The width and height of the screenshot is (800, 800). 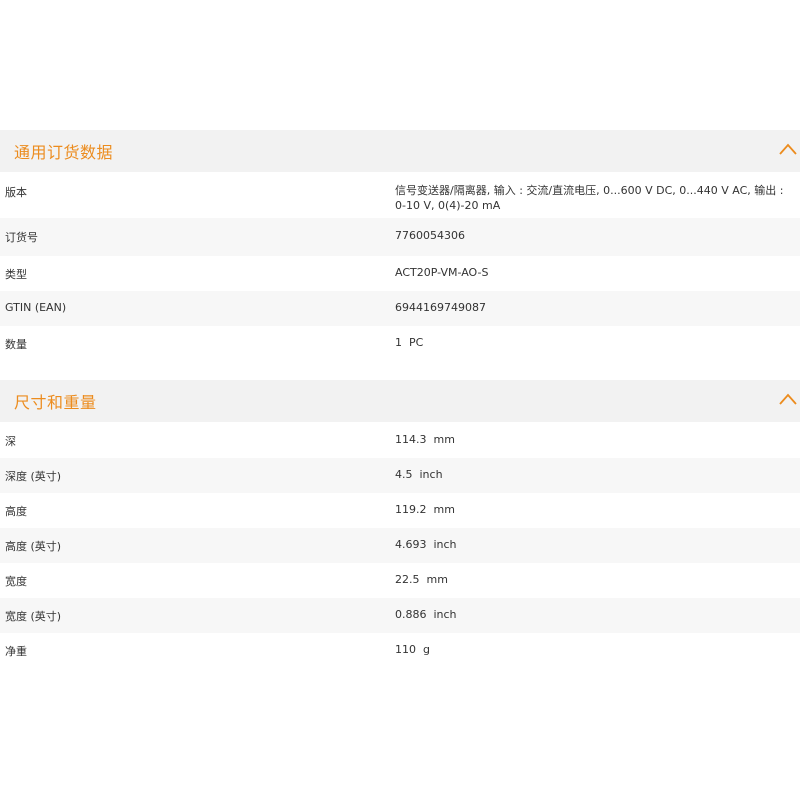 What do you see at coordinates (430, 235) in the screenshot?
I see `row-value: 7760054306` at bounding box center [430, 235].